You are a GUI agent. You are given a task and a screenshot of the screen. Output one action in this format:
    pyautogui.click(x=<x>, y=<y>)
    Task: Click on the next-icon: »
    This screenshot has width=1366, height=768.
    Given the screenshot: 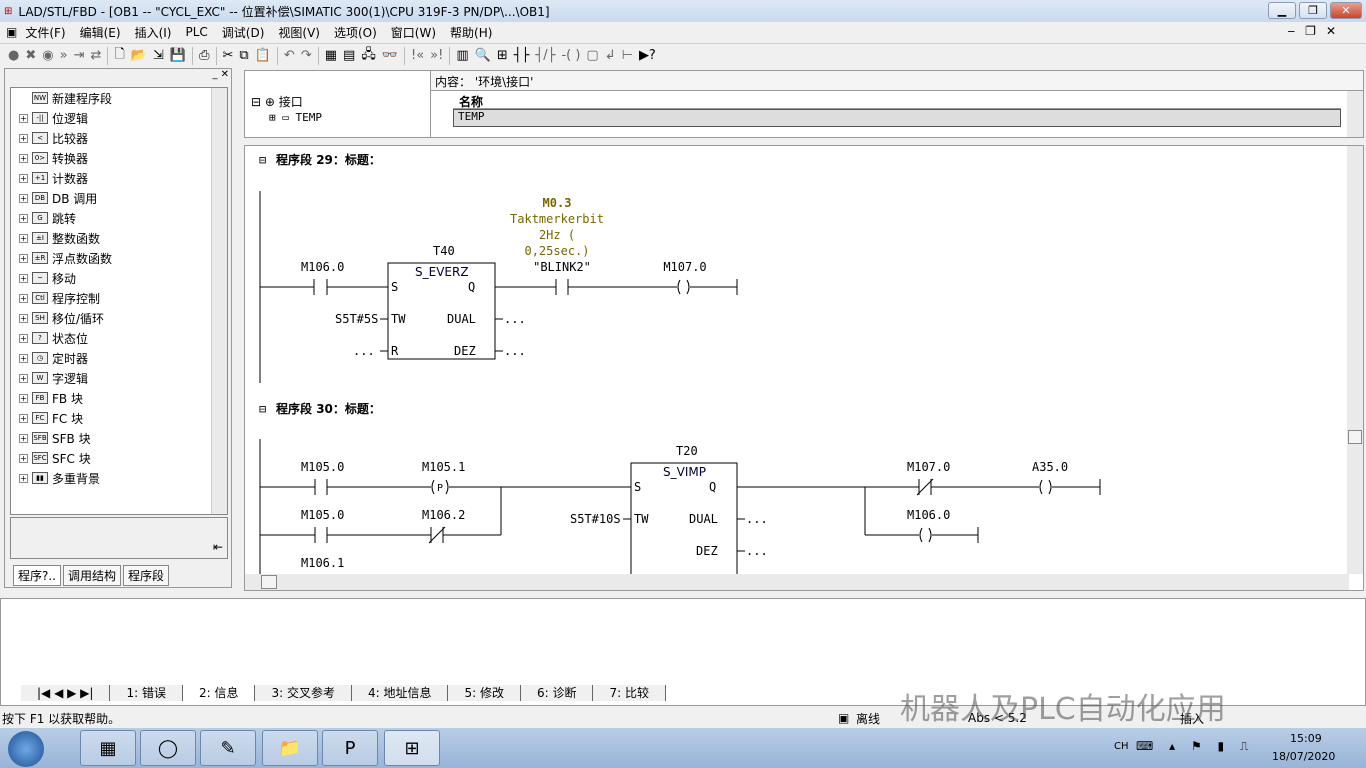 What is the action you would take?
    pyautogui.click(x=64, y=55)
    